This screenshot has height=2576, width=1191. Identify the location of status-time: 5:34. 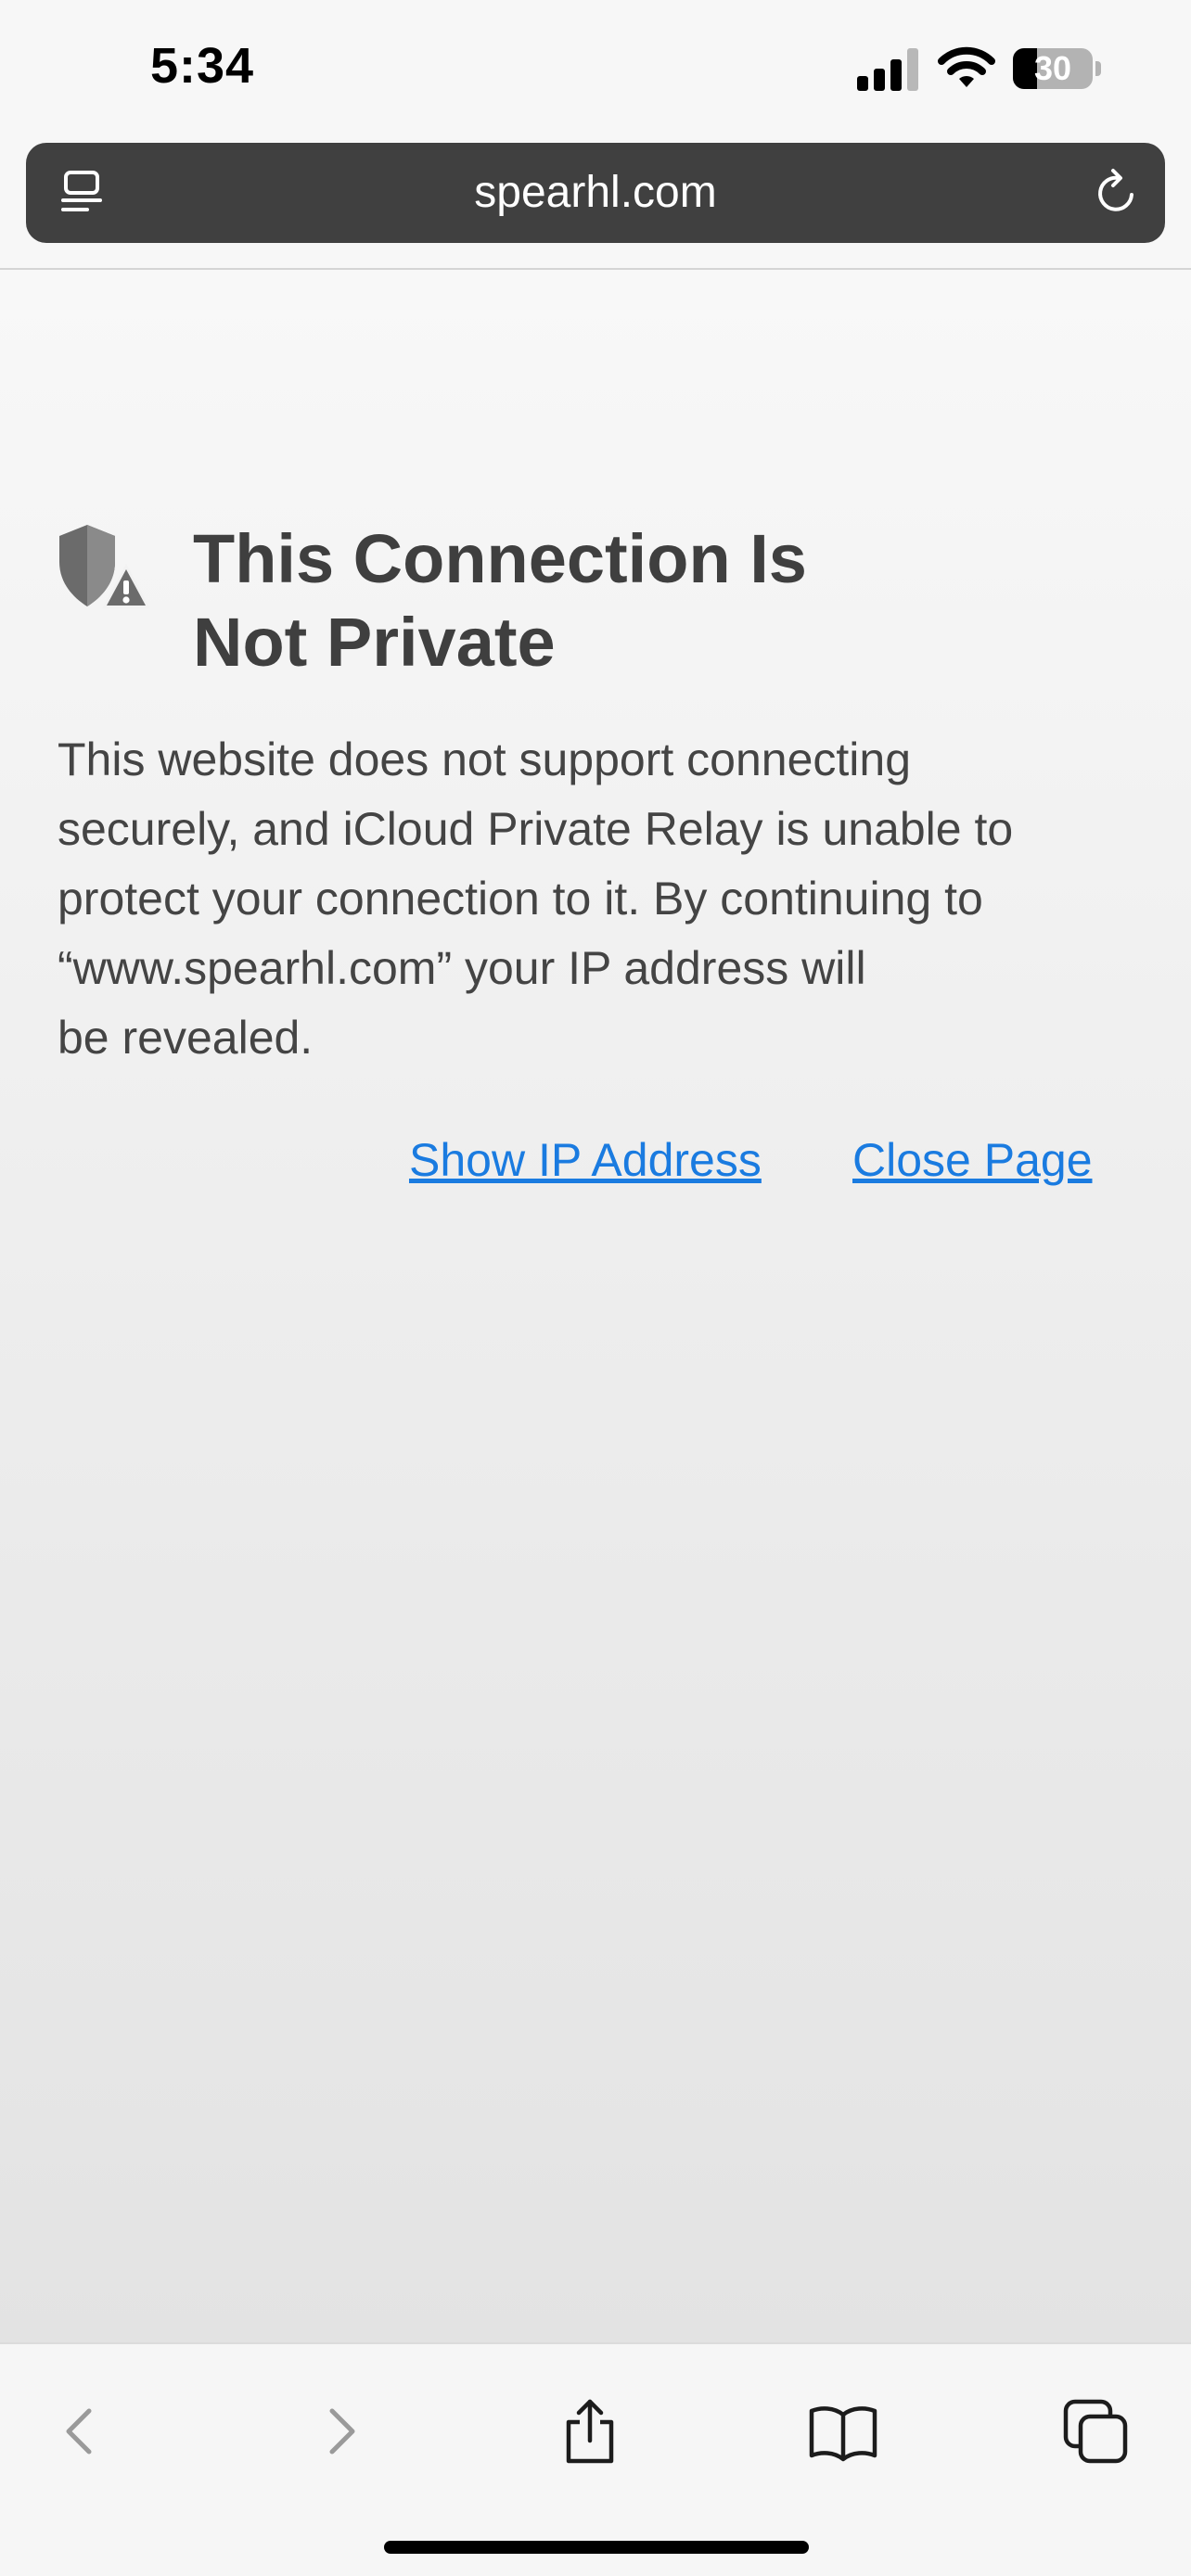
(202, 66).